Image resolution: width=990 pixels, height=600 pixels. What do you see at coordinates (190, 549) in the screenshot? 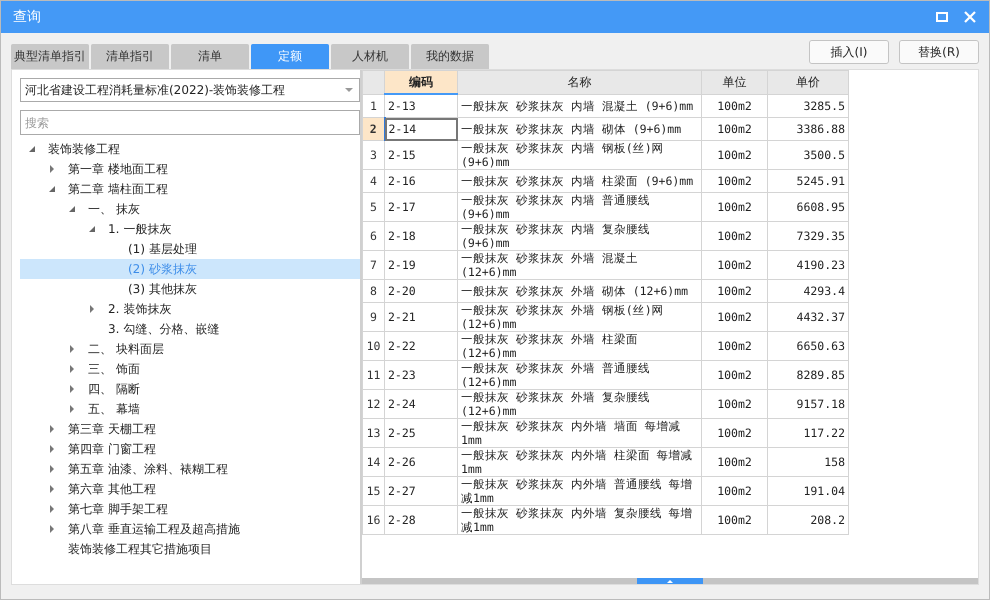
I see `tree-item: 装饰装修工程其它措施项目` at bounding box center [190, 549].